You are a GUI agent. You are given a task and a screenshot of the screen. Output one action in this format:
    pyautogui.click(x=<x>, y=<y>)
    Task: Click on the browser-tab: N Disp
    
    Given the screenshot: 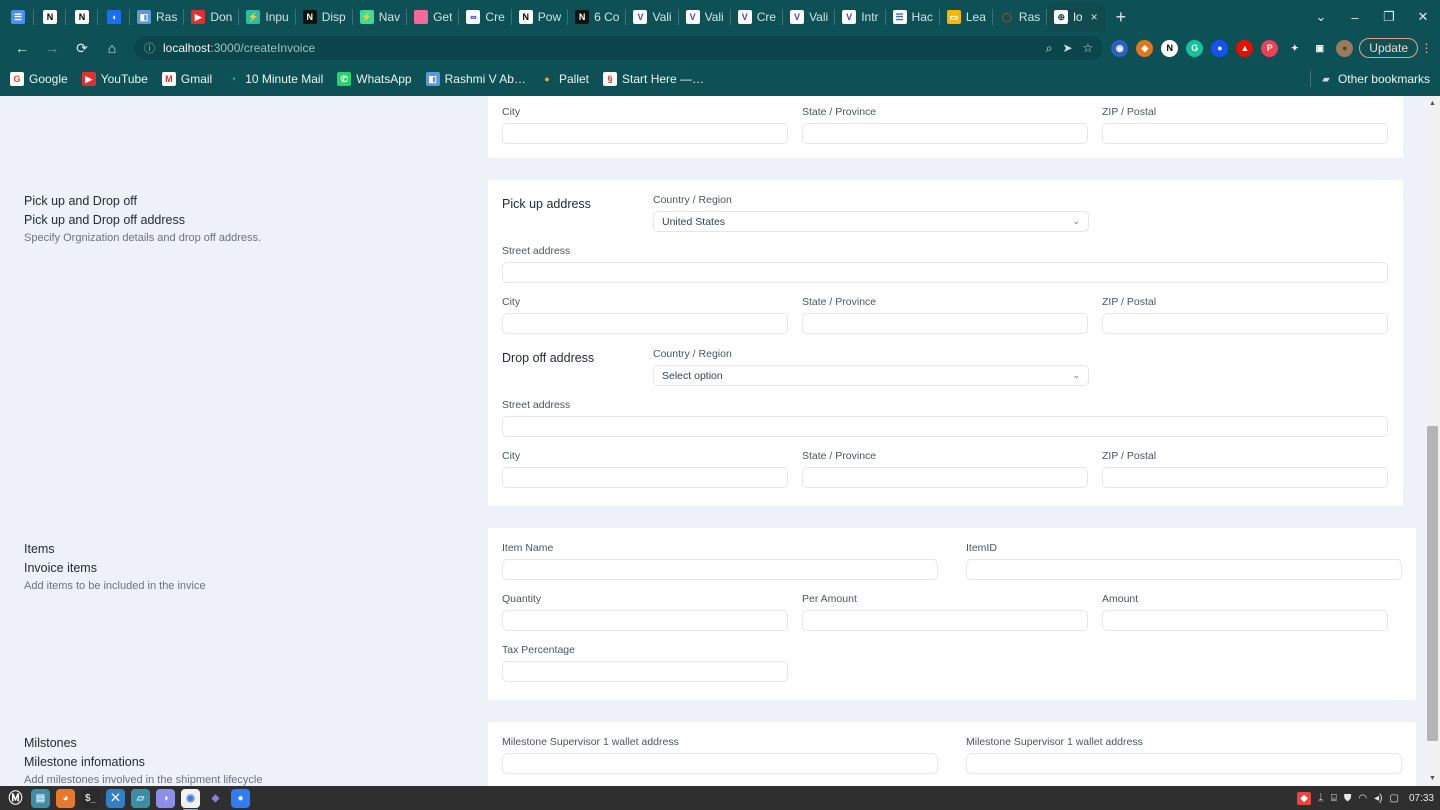 What is the action you would take?
    pyautogui.click(x=324, y=17)
    